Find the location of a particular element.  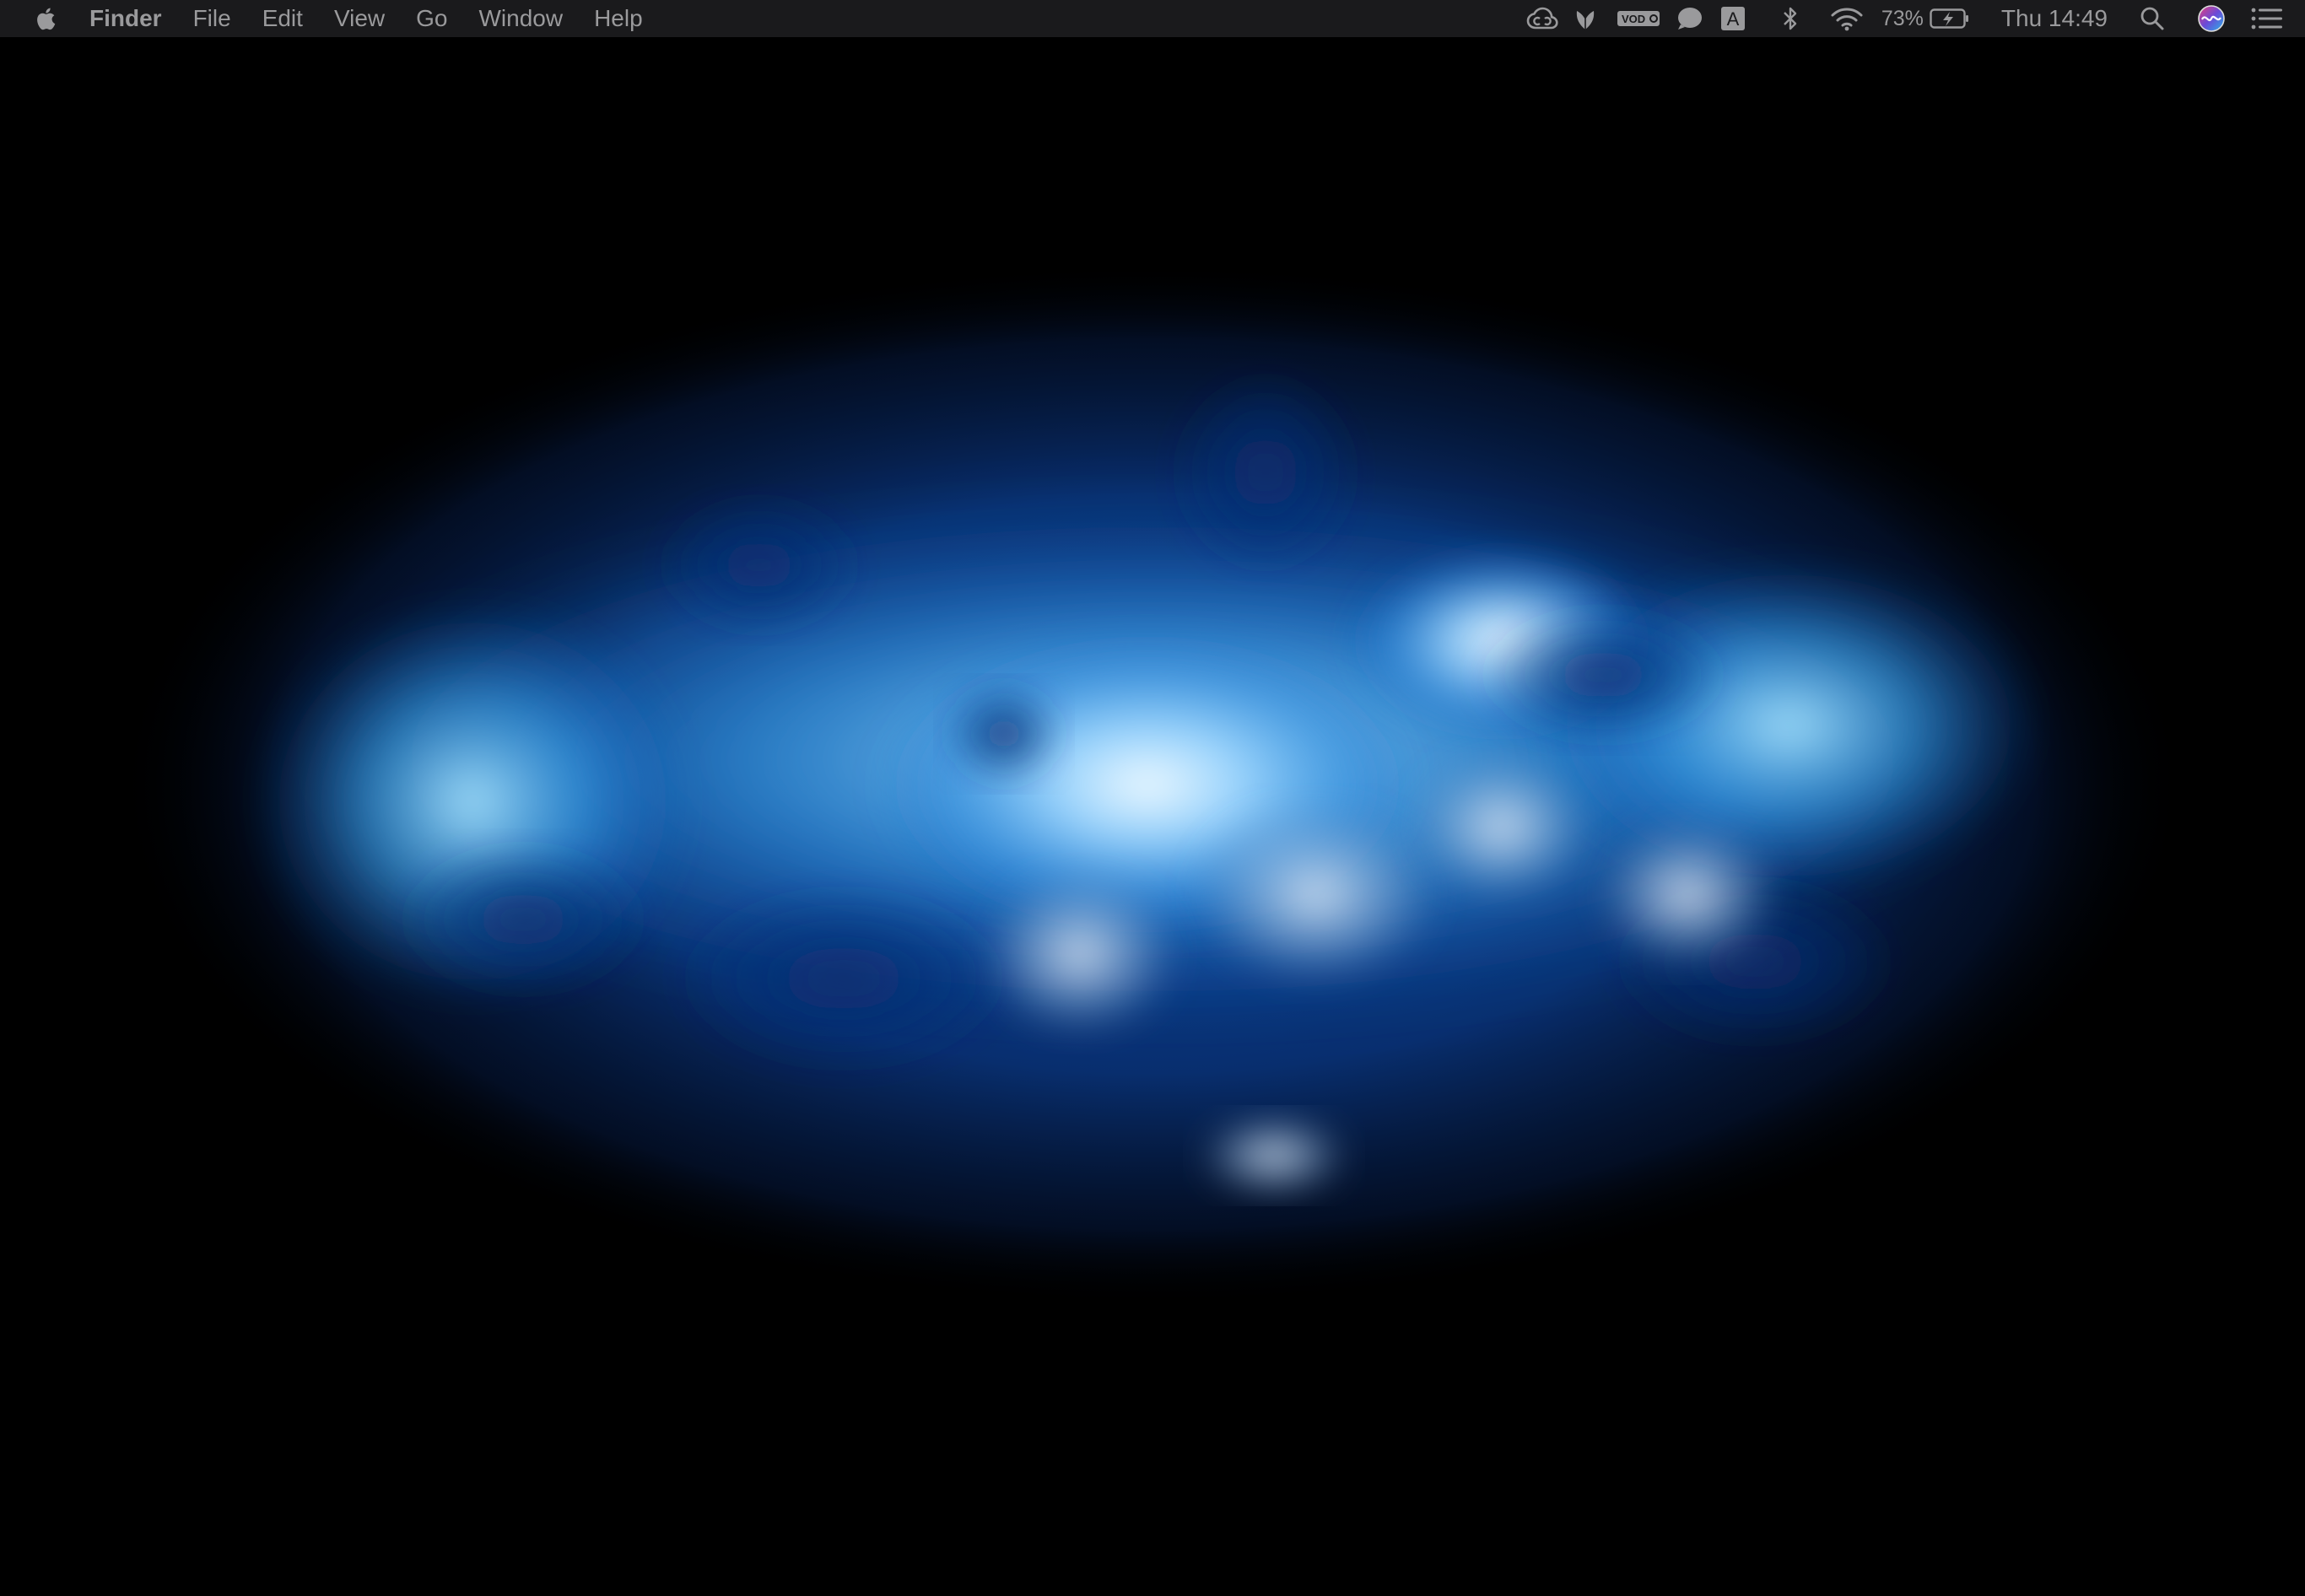

menu-go: Go is located at coordinates (431, 18).